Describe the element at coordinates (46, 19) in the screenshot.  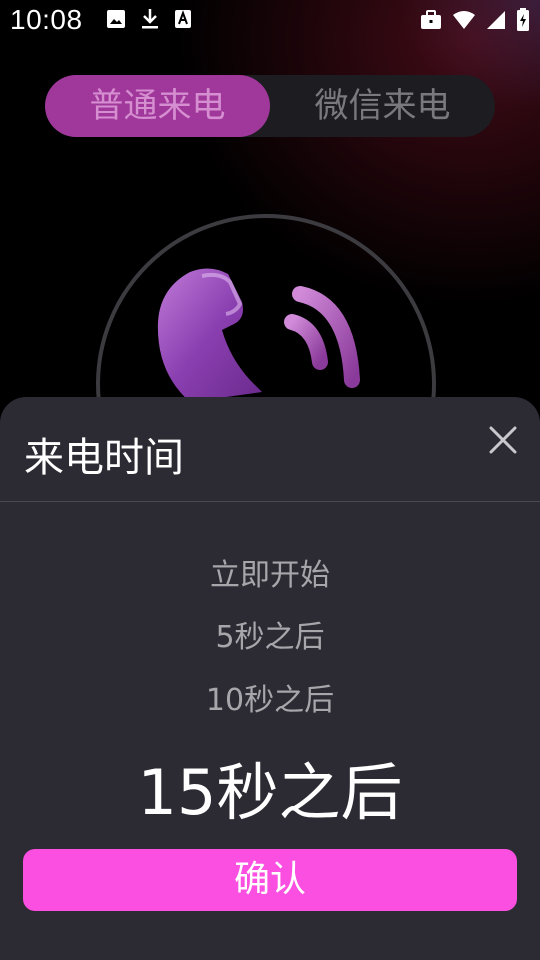
I see `status-time: 10:08` at that location.